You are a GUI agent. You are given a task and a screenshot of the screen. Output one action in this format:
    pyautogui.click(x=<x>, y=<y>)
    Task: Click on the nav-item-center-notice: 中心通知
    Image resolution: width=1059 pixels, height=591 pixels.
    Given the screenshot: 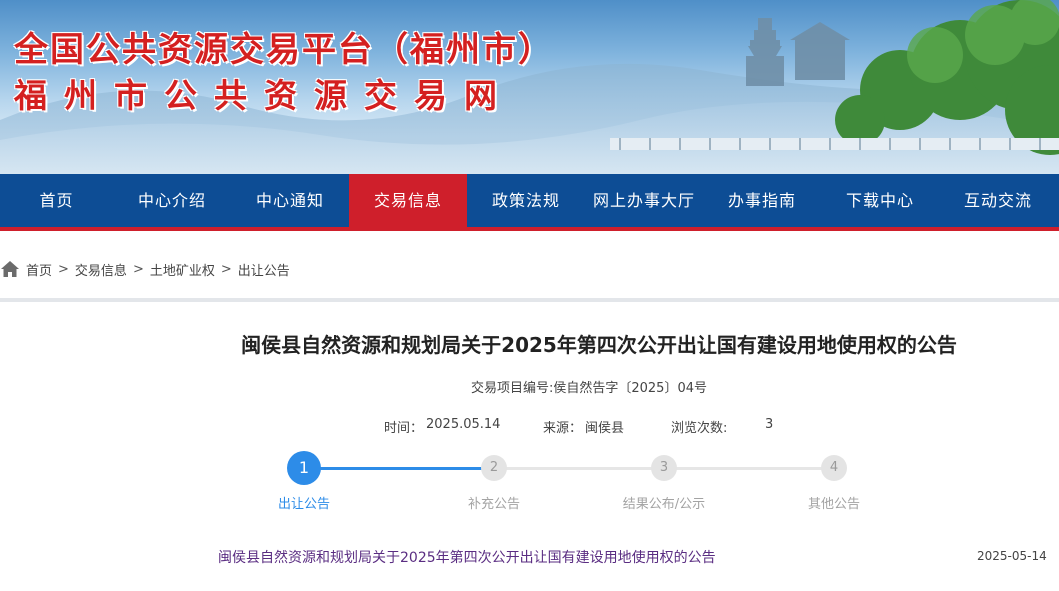 What is the action you would take?
    pyautogui.click(x=290, y=200)
    